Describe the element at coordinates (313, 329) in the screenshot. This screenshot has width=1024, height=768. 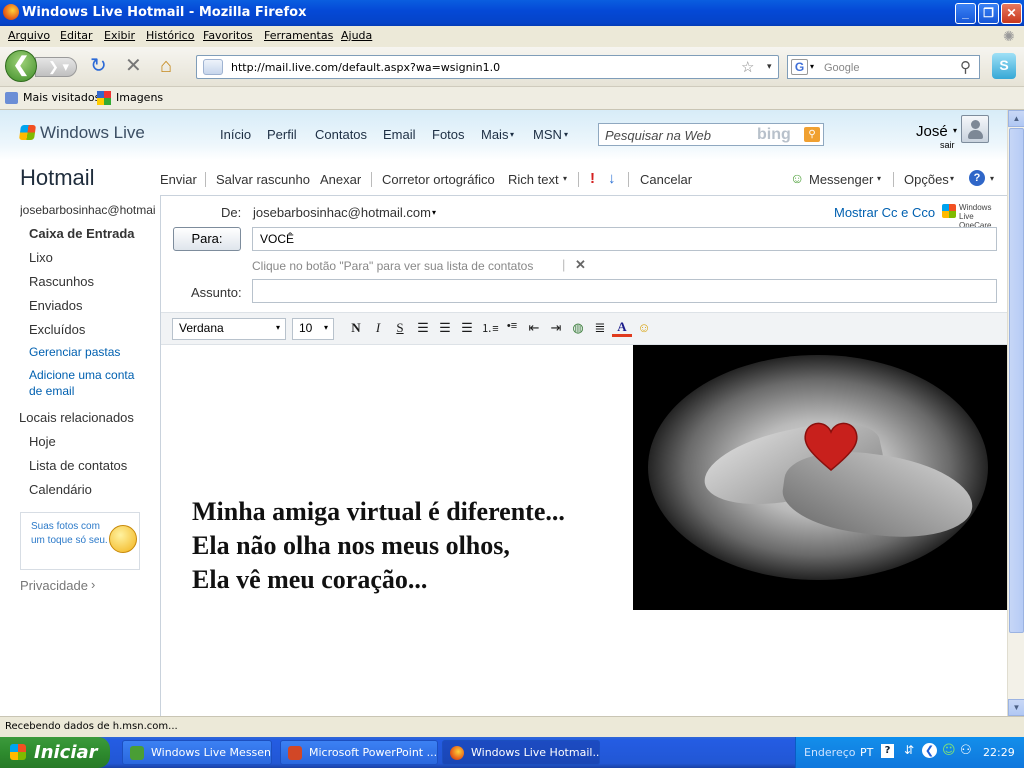
I see `size-select: 10 ▾` at that location.